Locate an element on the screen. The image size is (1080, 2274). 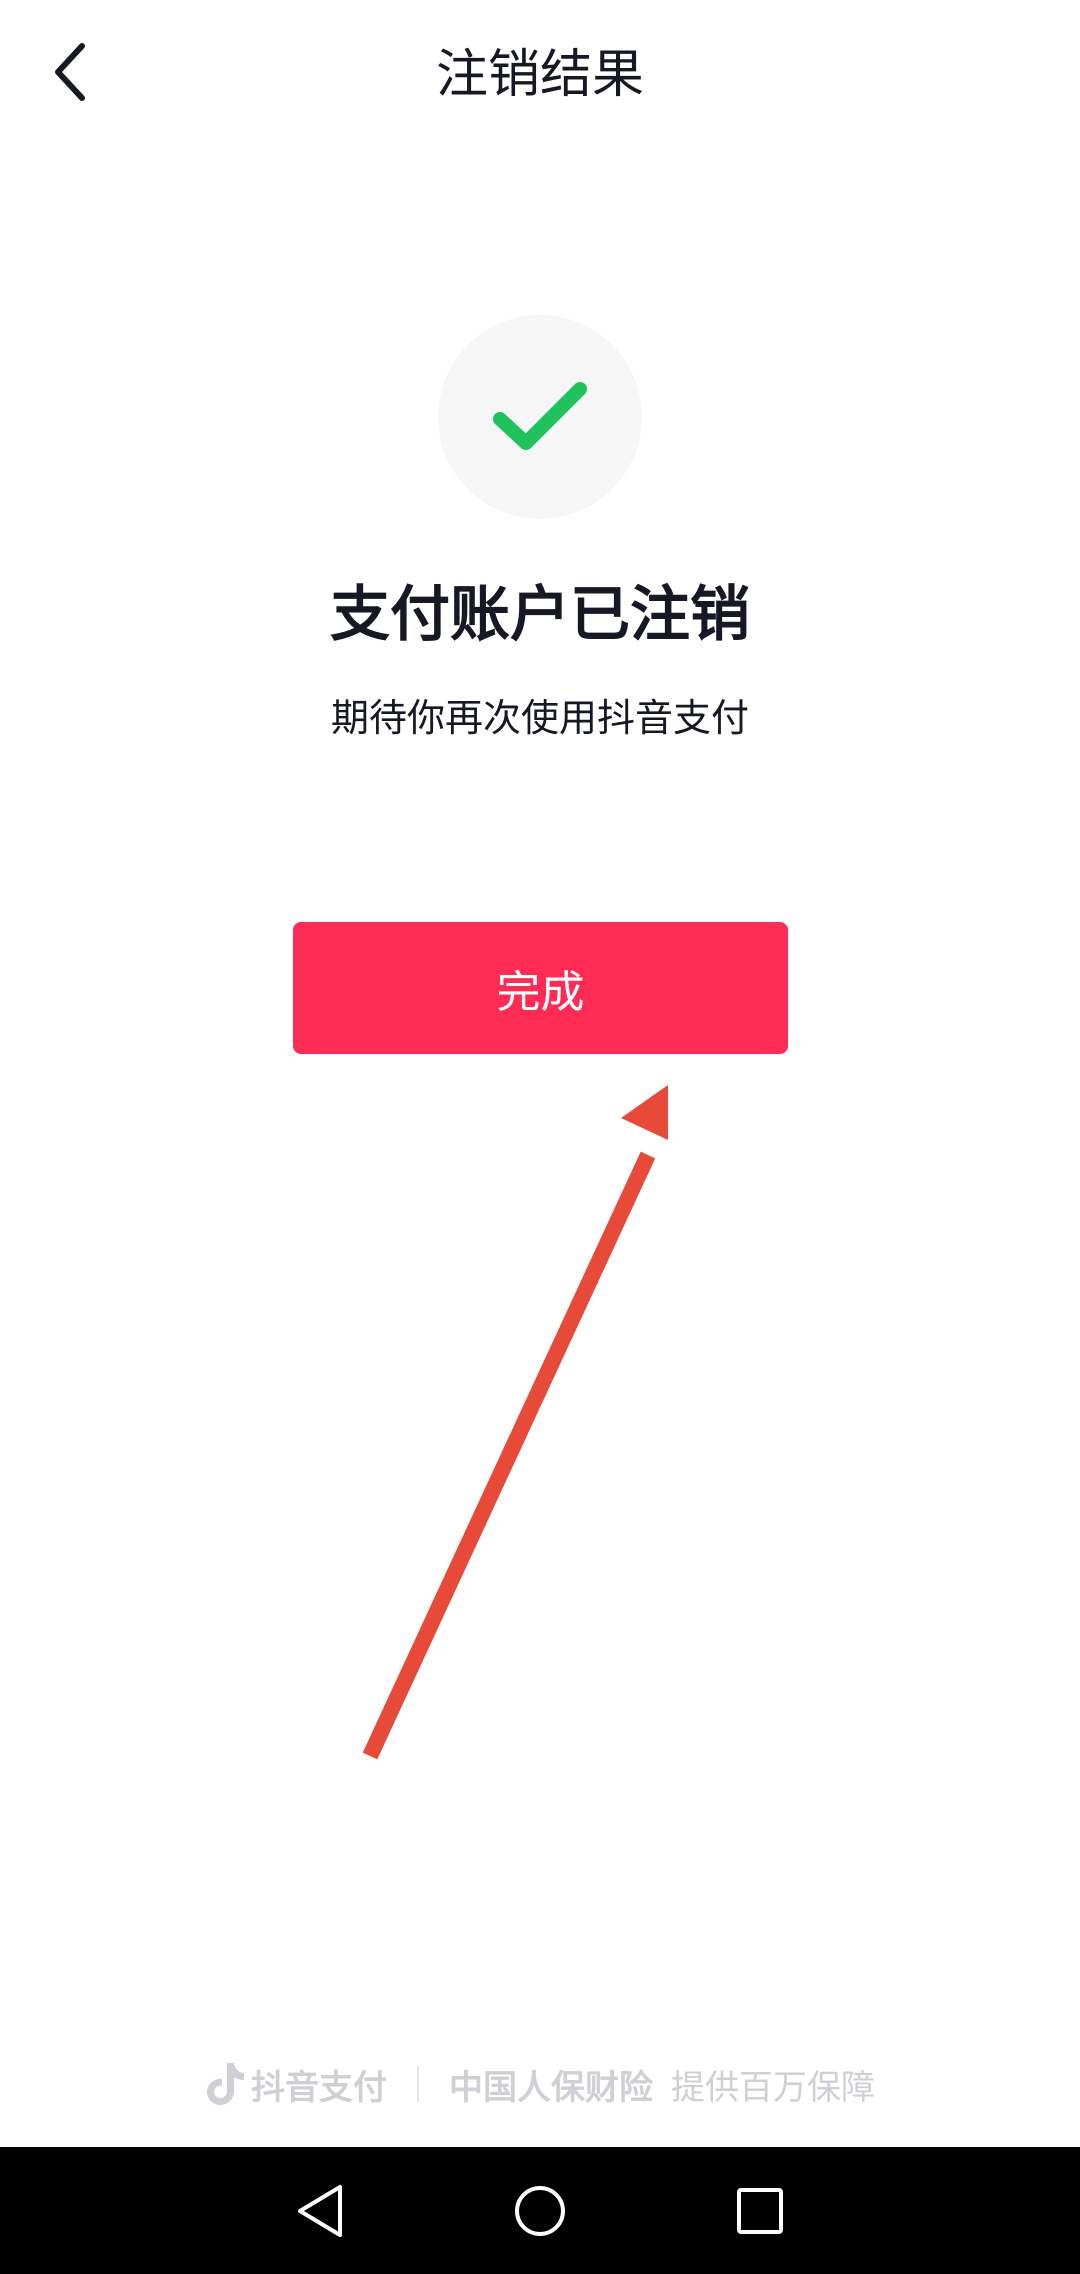
circle-home-icon is located at coordinates (540, 2210).